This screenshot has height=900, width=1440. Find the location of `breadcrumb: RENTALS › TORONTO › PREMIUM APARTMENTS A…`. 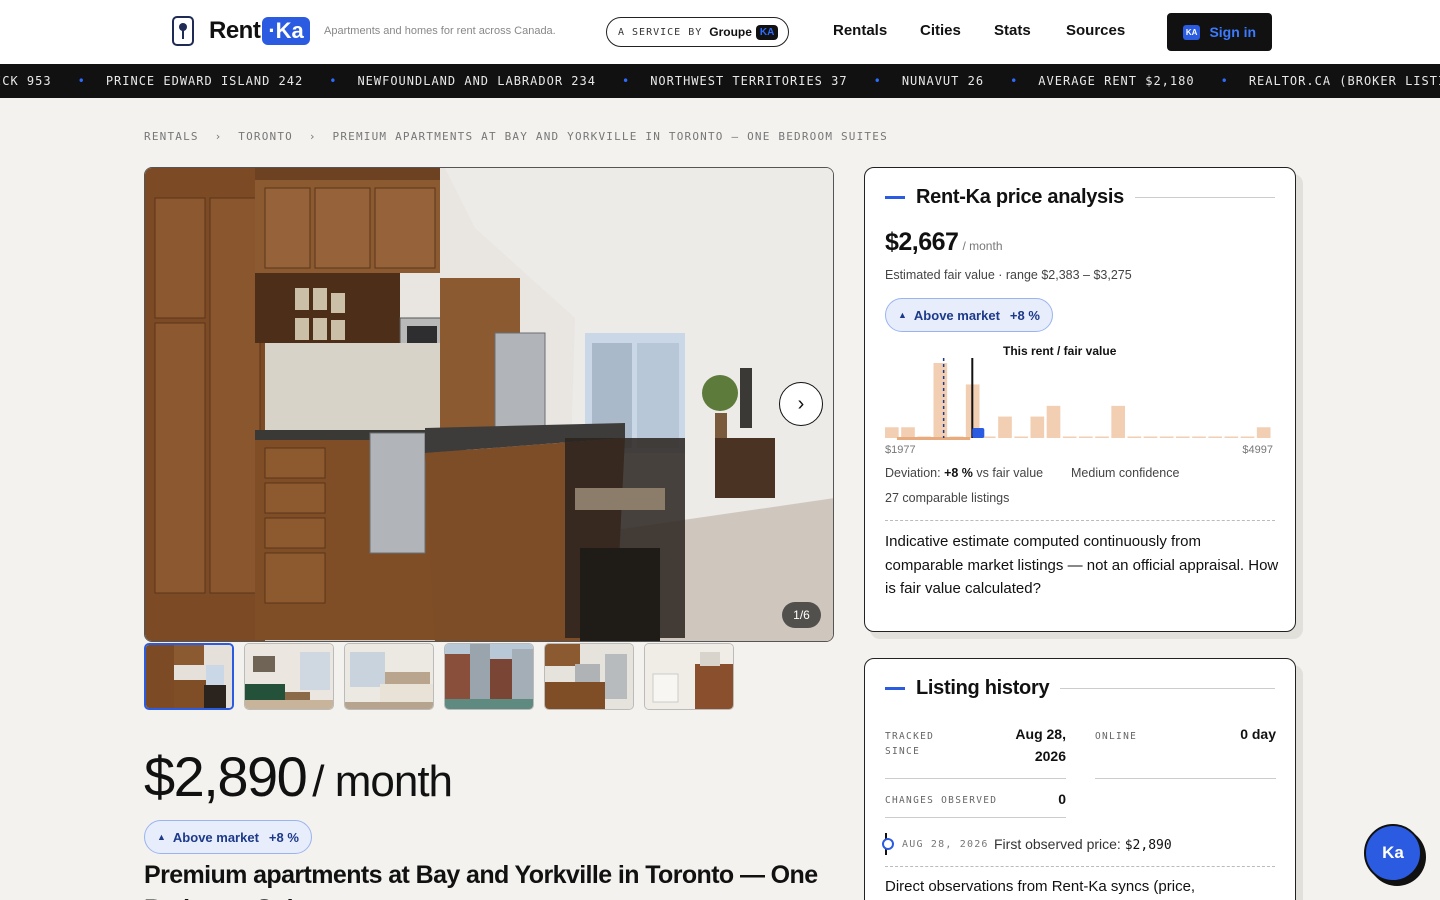

breadcrumb: RENTALS › TORONTO › PREMIUM APARTMENTS A… is located at coordinates (516, 136).